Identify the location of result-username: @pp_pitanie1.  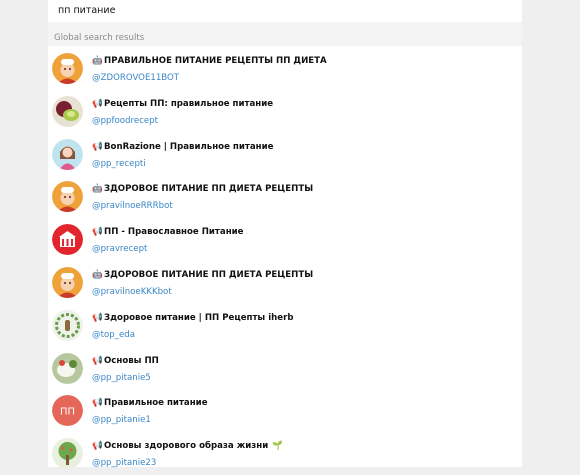
(121, 420).